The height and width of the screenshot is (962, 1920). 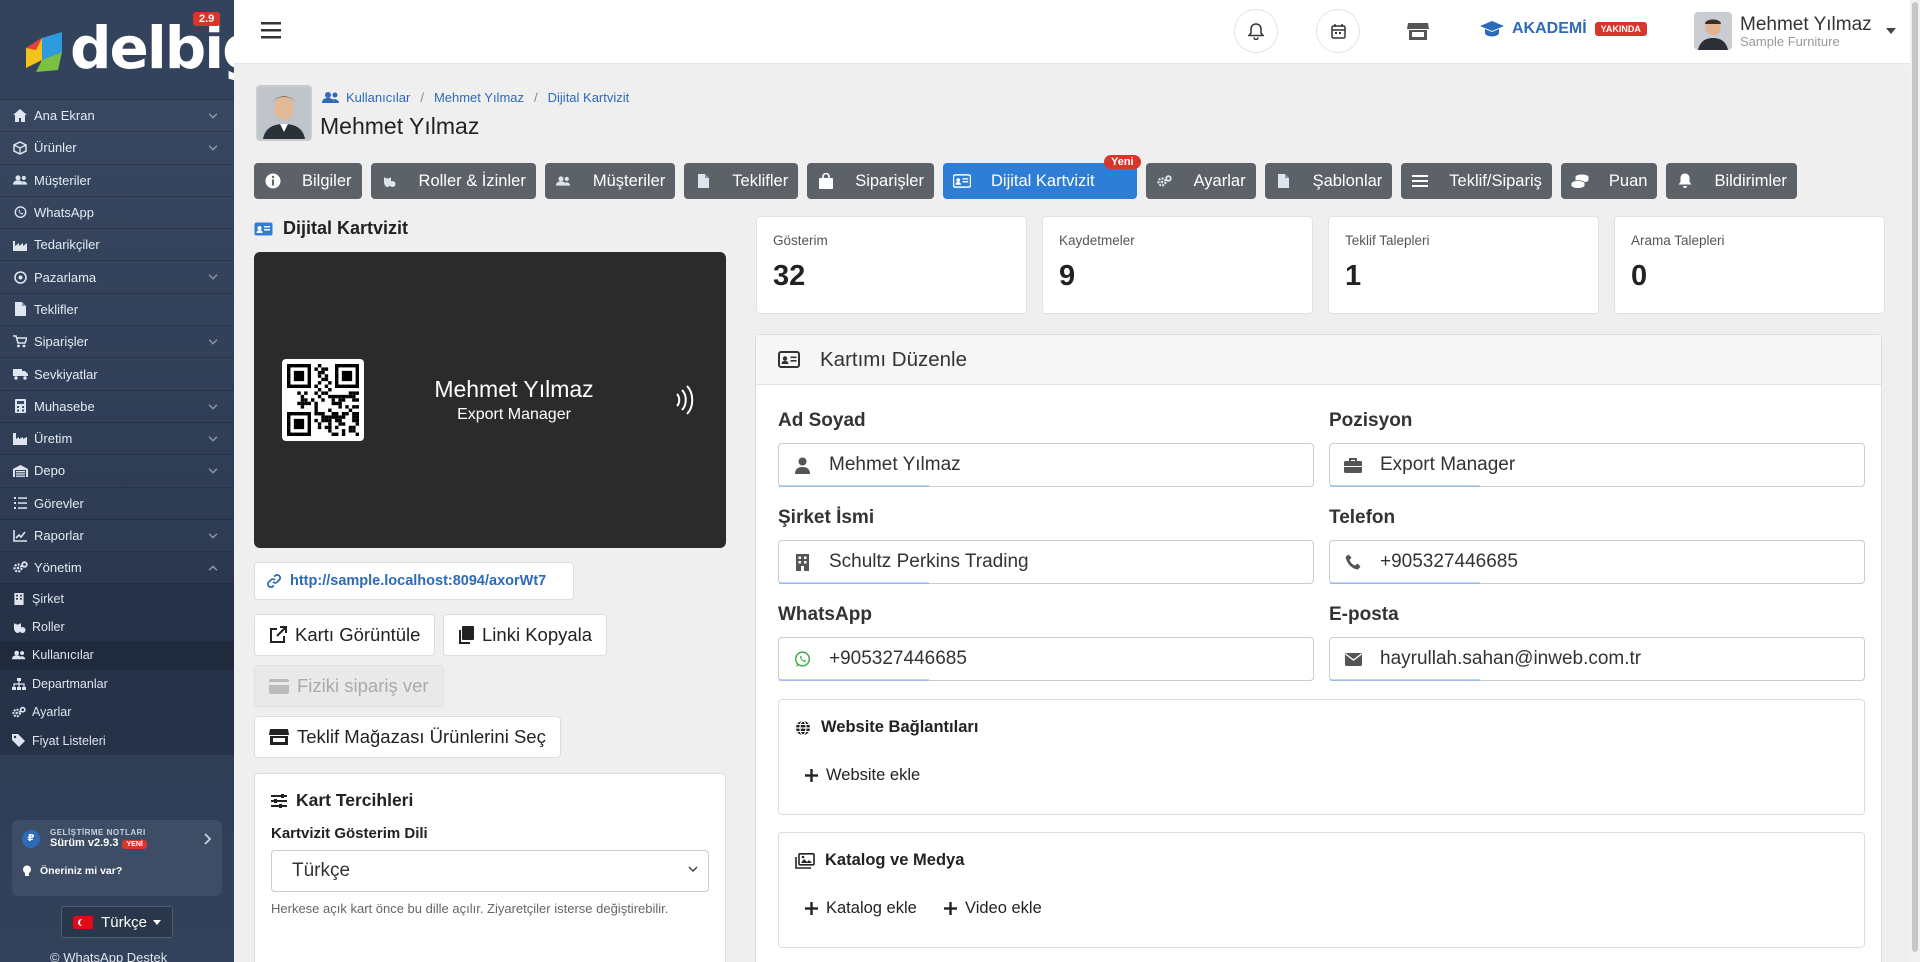 What do you see at coordinates (1321, 757) in the screenshot?
I see `website-links-box: Website Bağlantıları Website ekle` at bounding box center [1321, 757].